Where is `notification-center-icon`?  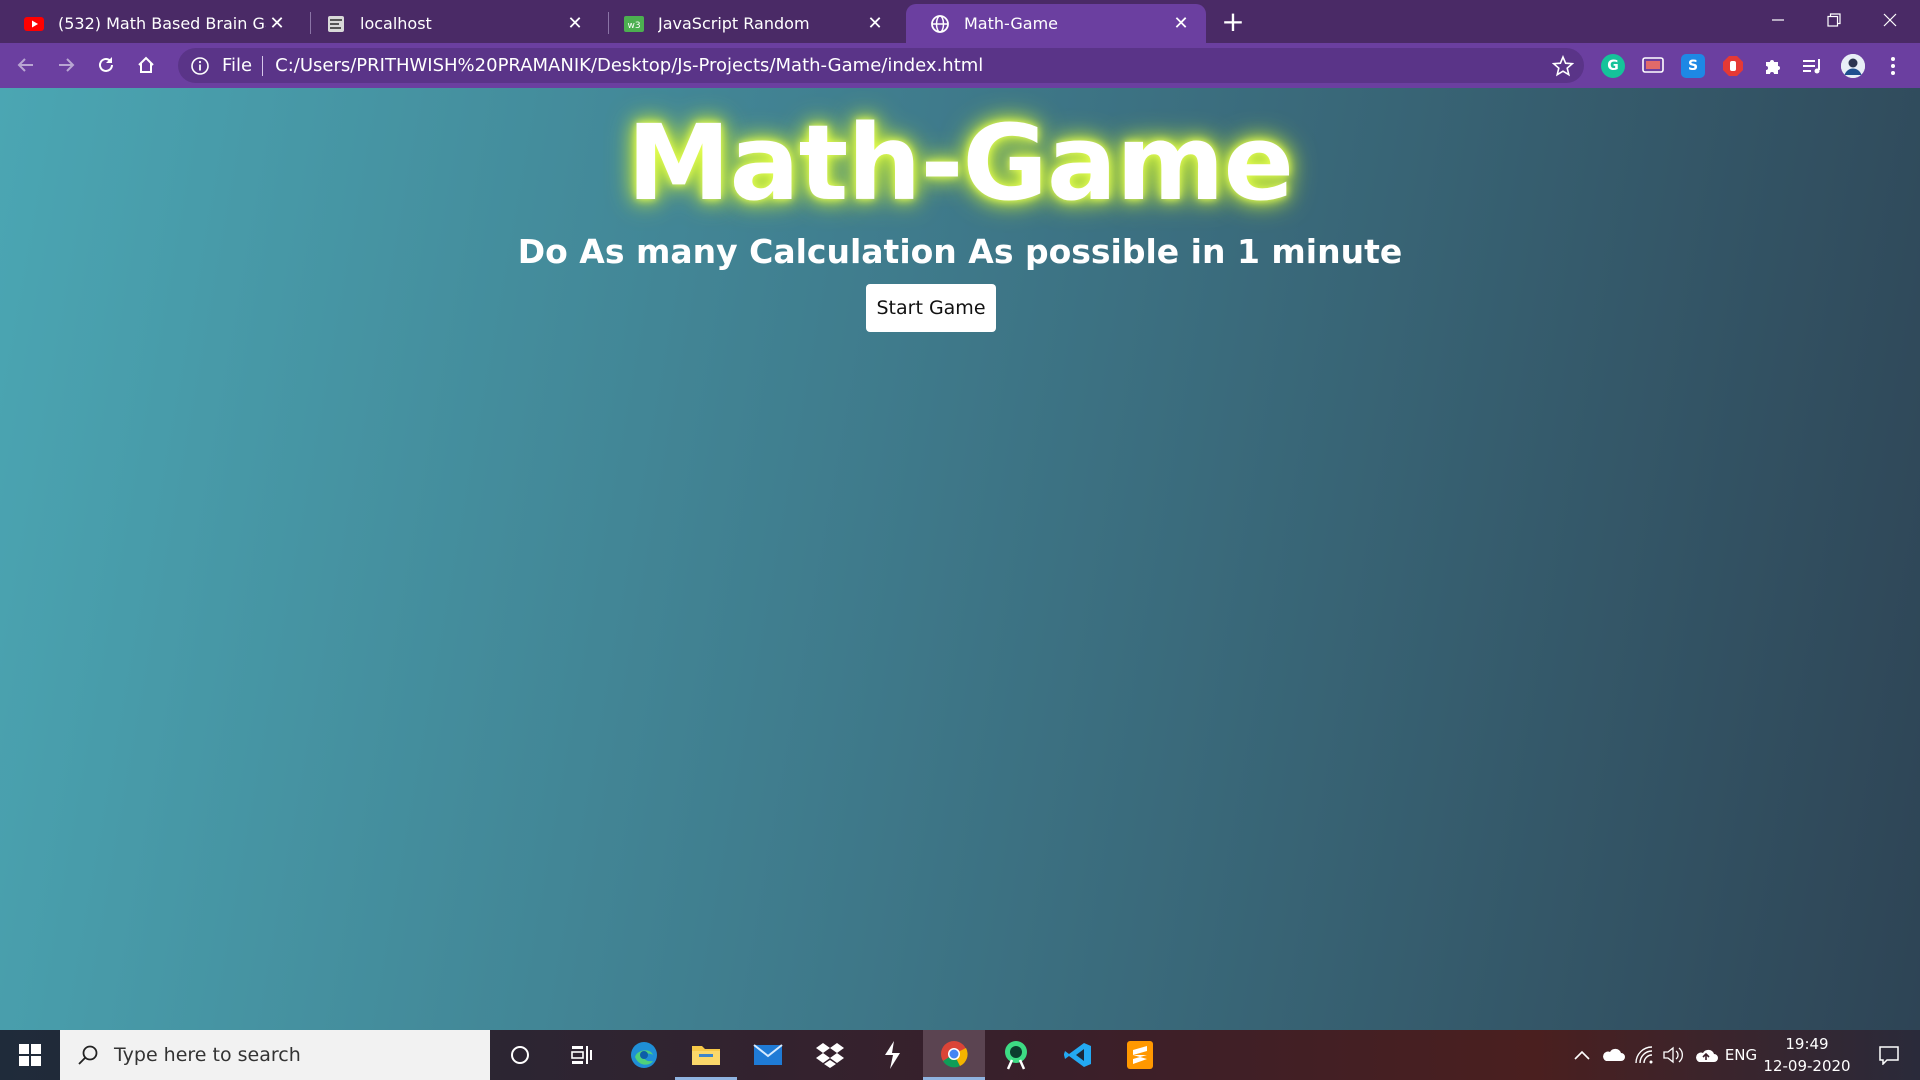 notification-center-icon is located at coordinates (1889, 1055).